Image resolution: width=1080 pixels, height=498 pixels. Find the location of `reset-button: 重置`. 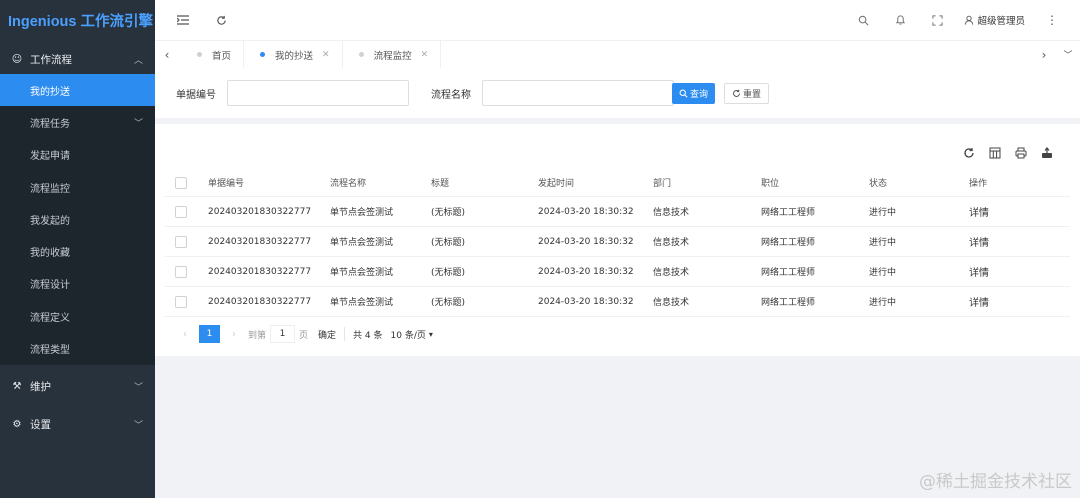

reset-button: 重置 is located at coordinates (747, 93).